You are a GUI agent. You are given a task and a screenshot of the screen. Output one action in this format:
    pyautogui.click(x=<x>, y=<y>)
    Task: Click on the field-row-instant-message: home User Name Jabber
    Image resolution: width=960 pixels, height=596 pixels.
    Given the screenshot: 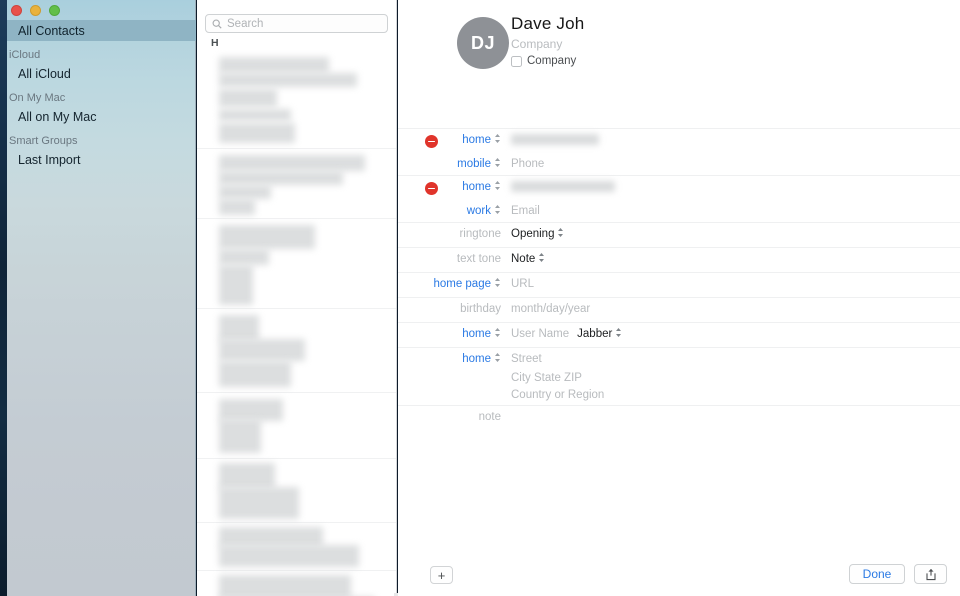 What is the action you would take?
    pyautogui.click(x=679, y=334)
    